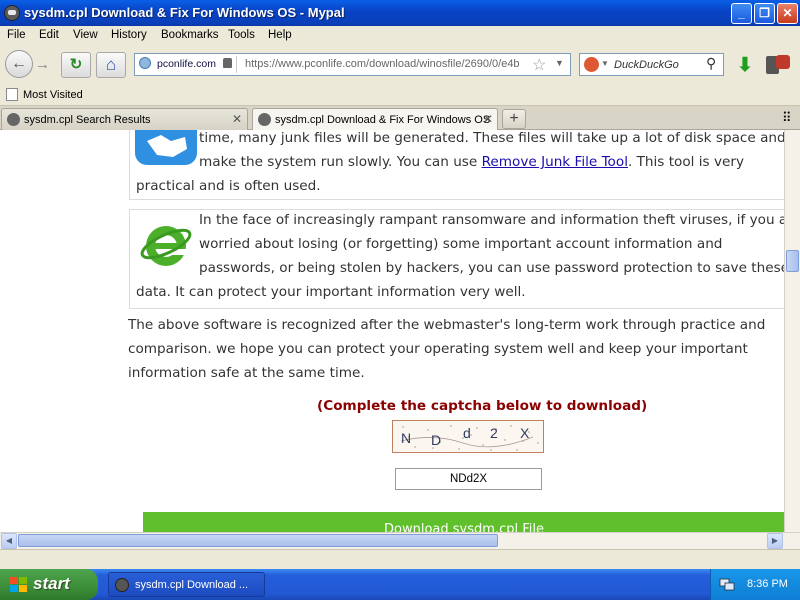  I want to click on menu-tools: Tools, so click(241, 35).